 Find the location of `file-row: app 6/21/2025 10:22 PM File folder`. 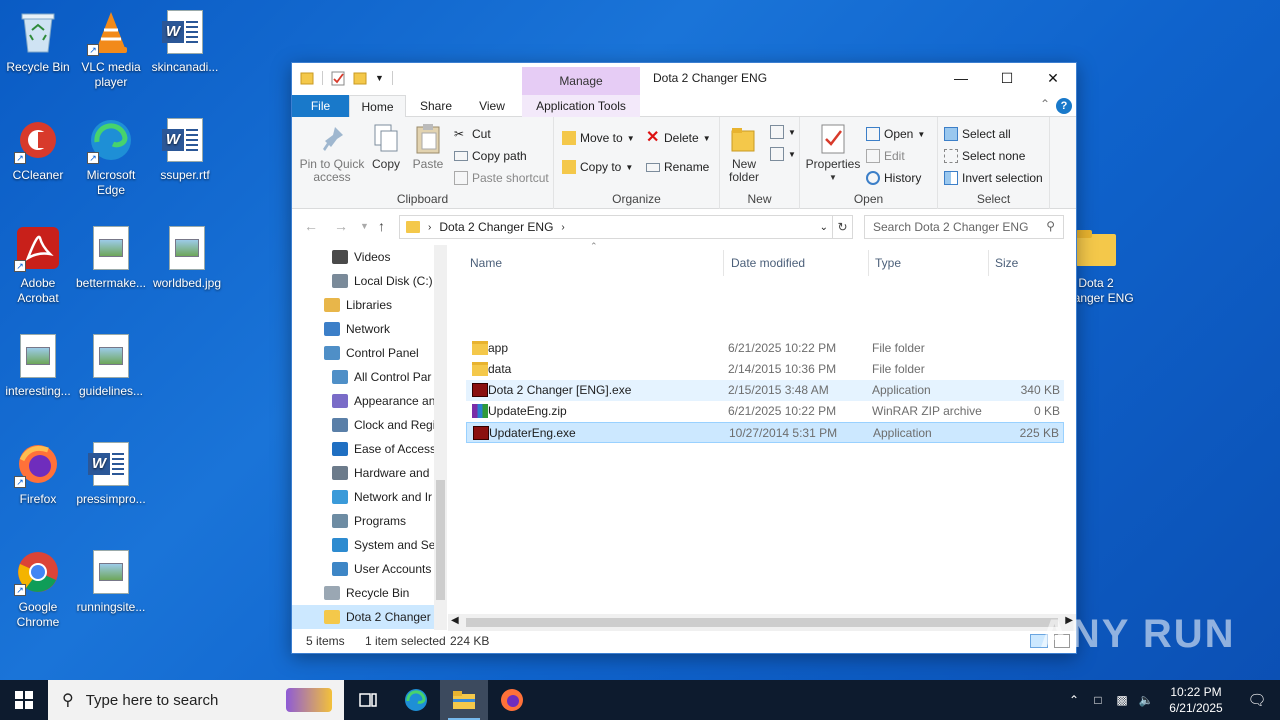

file-row: app 6/21/2025 10:22 PM File folder is located at coordinates (765, 348).